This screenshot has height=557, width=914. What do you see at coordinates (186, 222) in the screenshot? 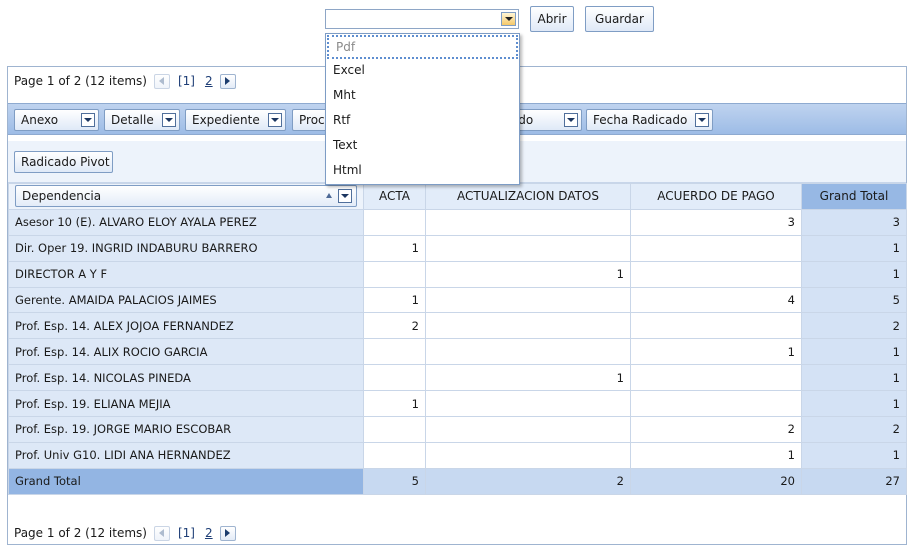
I see `row-header: Asesor 10 (E). ALVARO ELOY AYALA PEREZ` at bounding box center [186, 222].